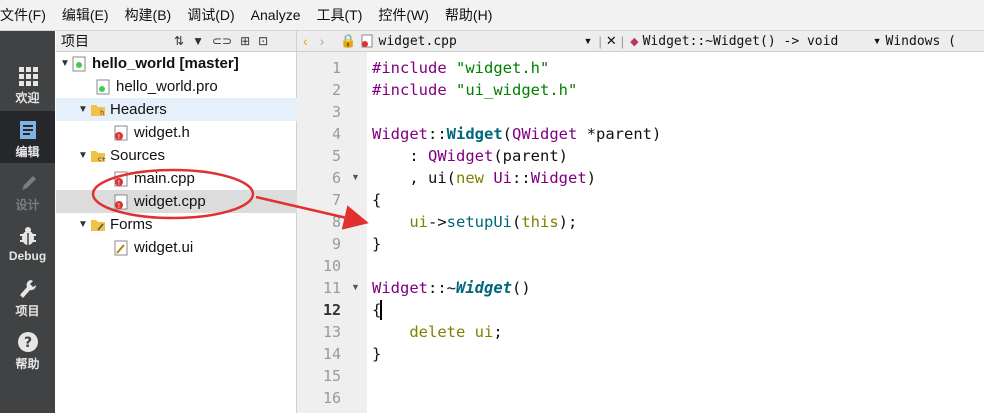  What do you see at coordinates (27, 190) in the screenshot?
I see `mode-design: 设计` at bounding box center [27, 190].